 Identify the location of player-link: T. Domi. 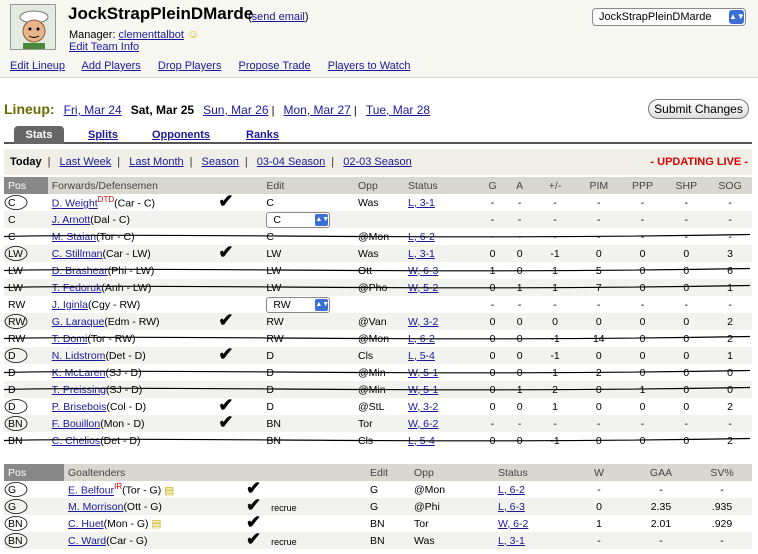
(70, 339).